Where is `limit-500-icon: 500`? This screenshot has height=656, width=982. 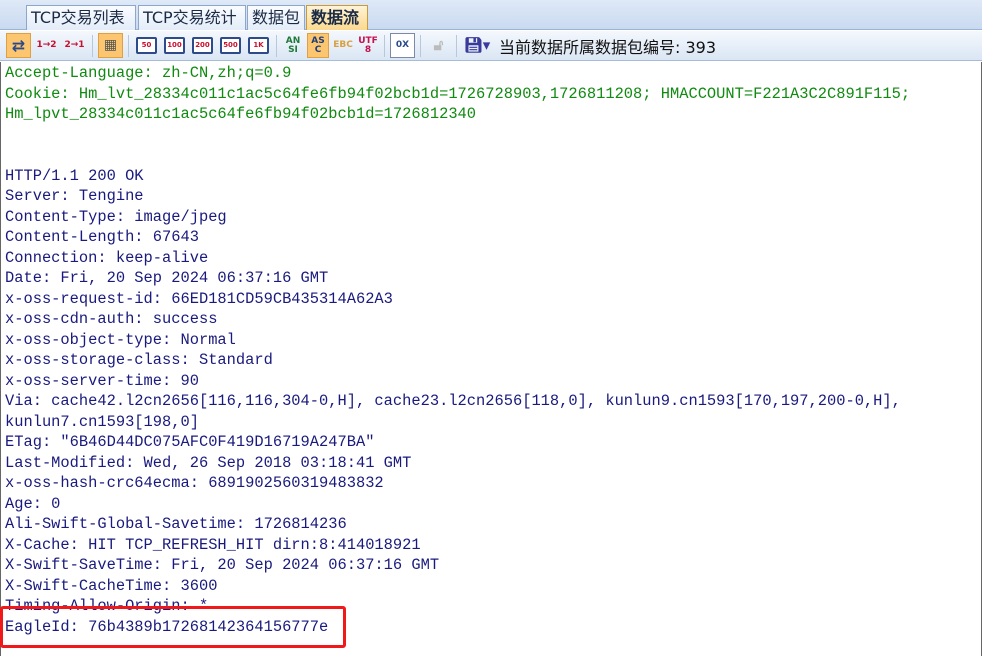 limit-500-icon: 500 is located at coordinates (230, 45).